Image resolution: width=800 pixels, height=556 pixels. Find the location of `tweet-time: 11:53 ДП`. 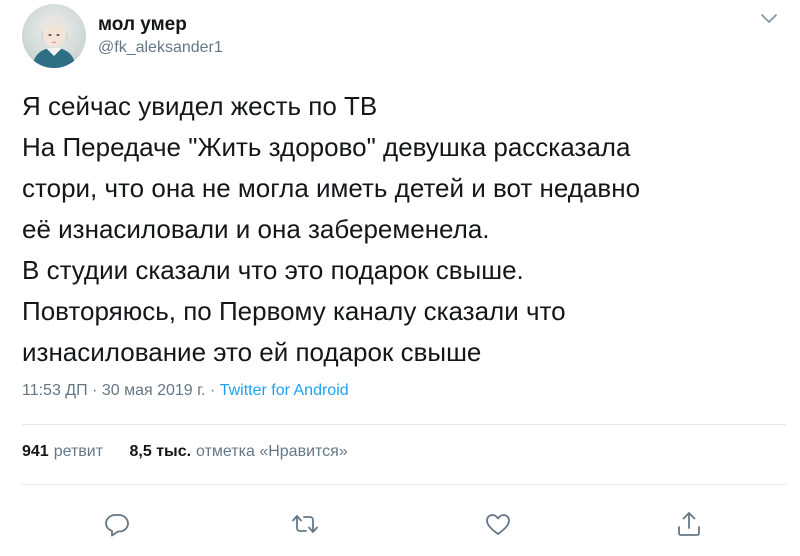

tweet-time: 11:53 ДП is located at coordinates (55, 390).